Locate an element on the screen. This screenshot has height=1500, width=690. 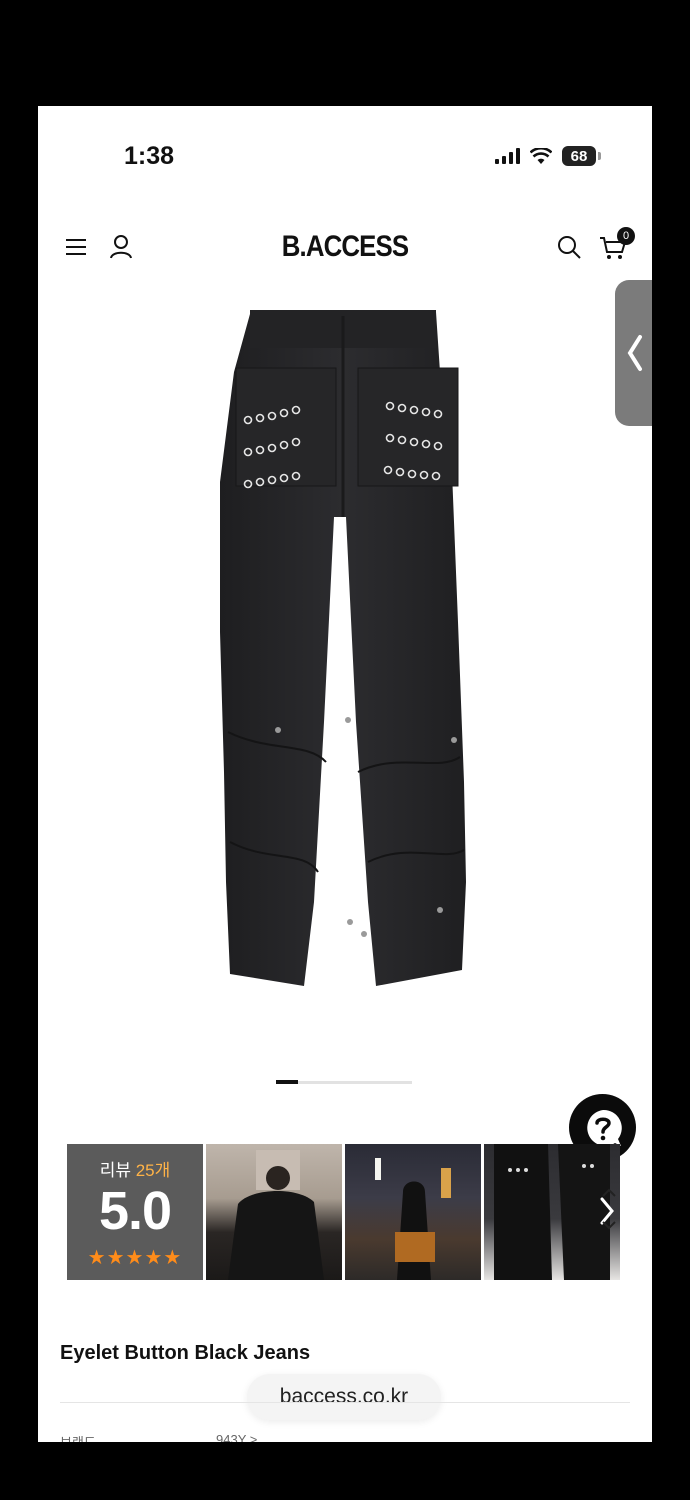
browser-url-bar: baccess.co.kr is located at coordinates (344, 1397).